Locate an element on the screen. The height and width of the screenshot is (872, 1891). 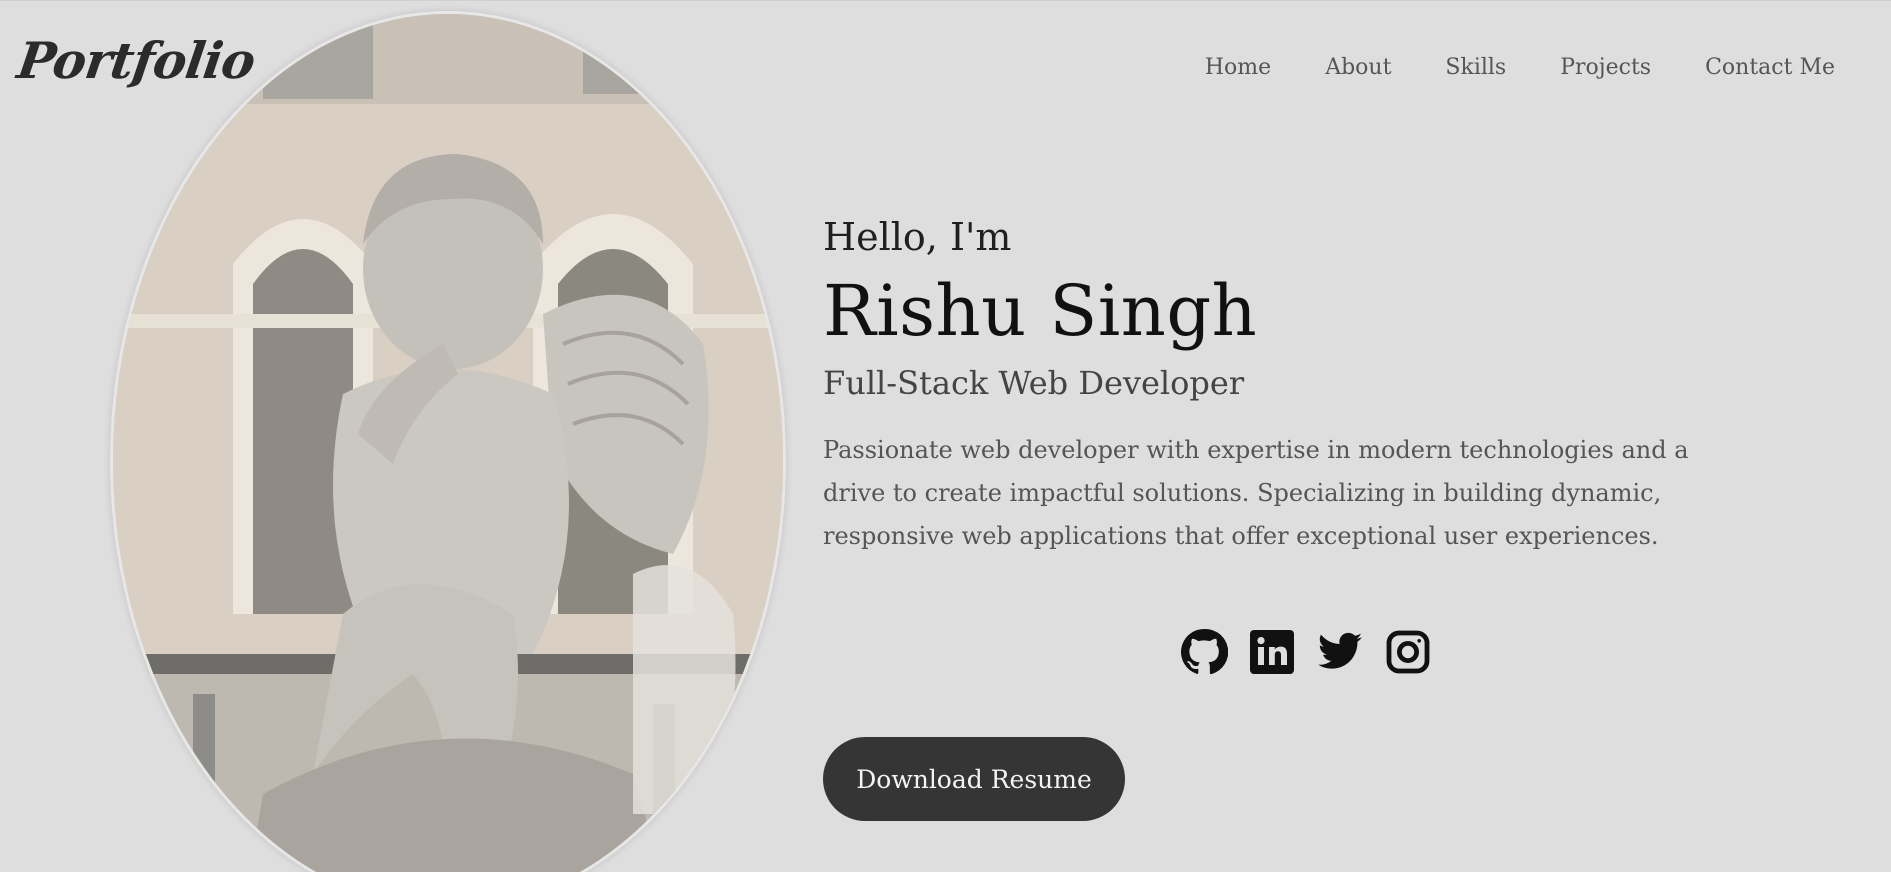
nav-projects: Projects is located at coordinates (1605, 68).